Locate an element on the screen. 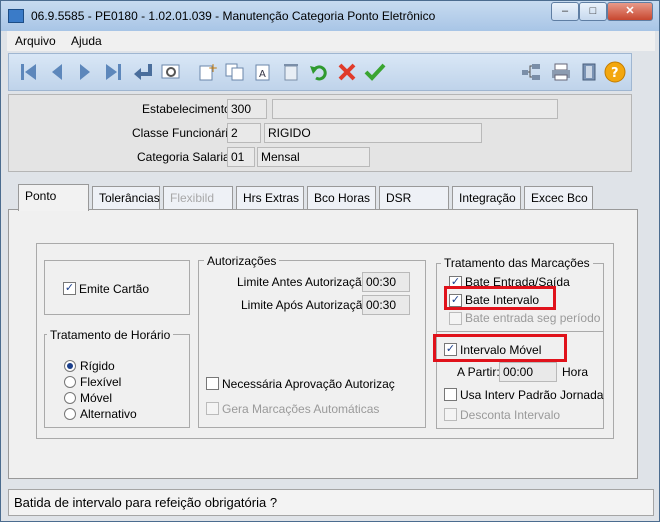 The width and height of the screenshot is (660, 522). a-partir-field: 00:00 is located at coordinates (528, 372).